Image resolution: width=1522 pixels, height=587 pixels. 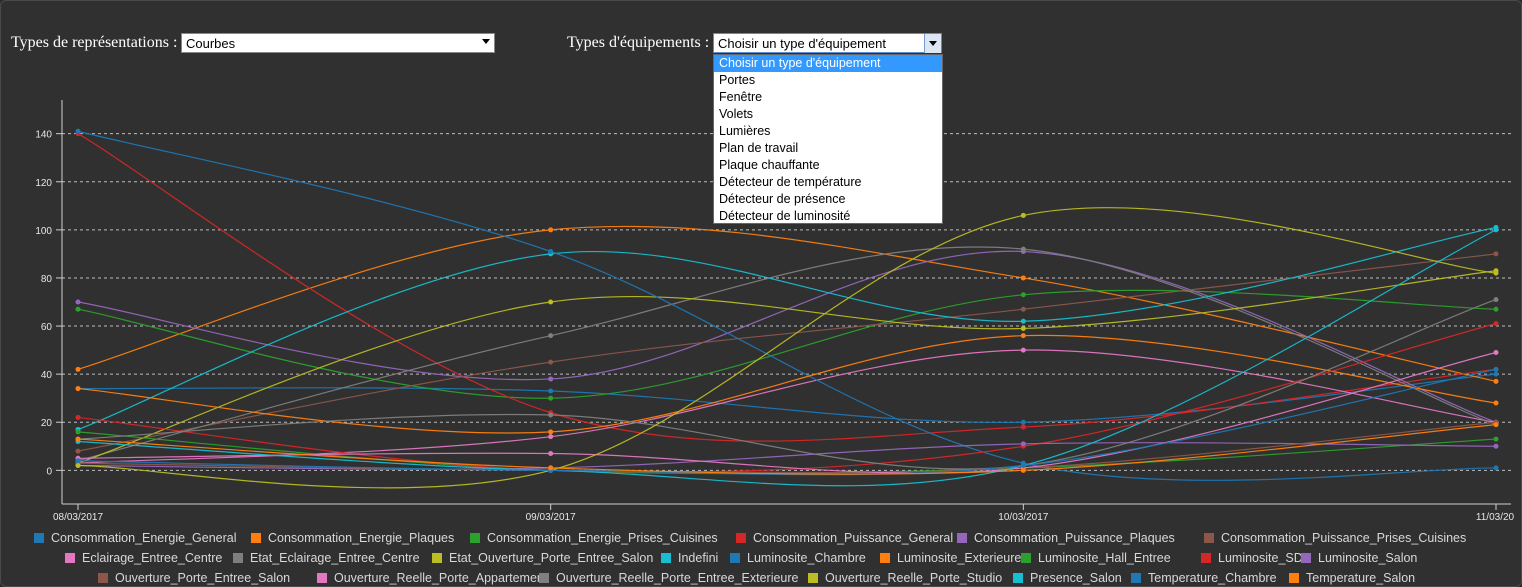 What do you see at coordinates (828, 199) in the screenshot?
I see `dropdown-option: Détecteur de présence` at bounding box center [828, 199].